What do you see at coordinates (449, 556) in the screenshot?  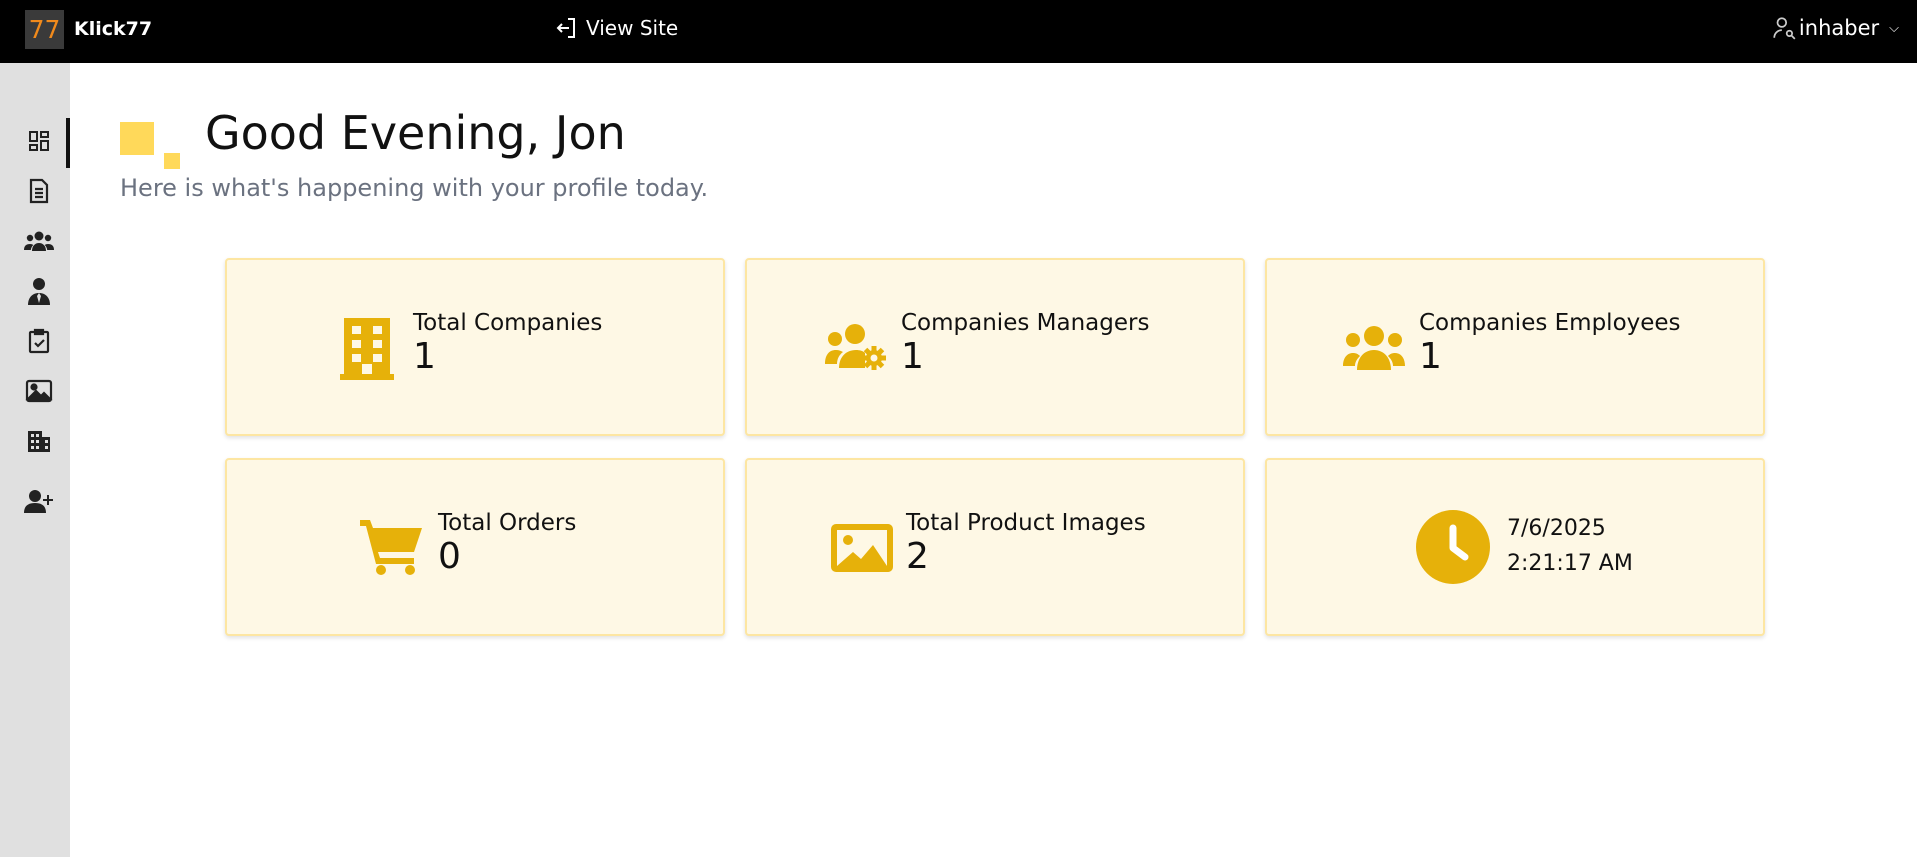 I see `stat-value: 0` at bounding box center [449, 556].